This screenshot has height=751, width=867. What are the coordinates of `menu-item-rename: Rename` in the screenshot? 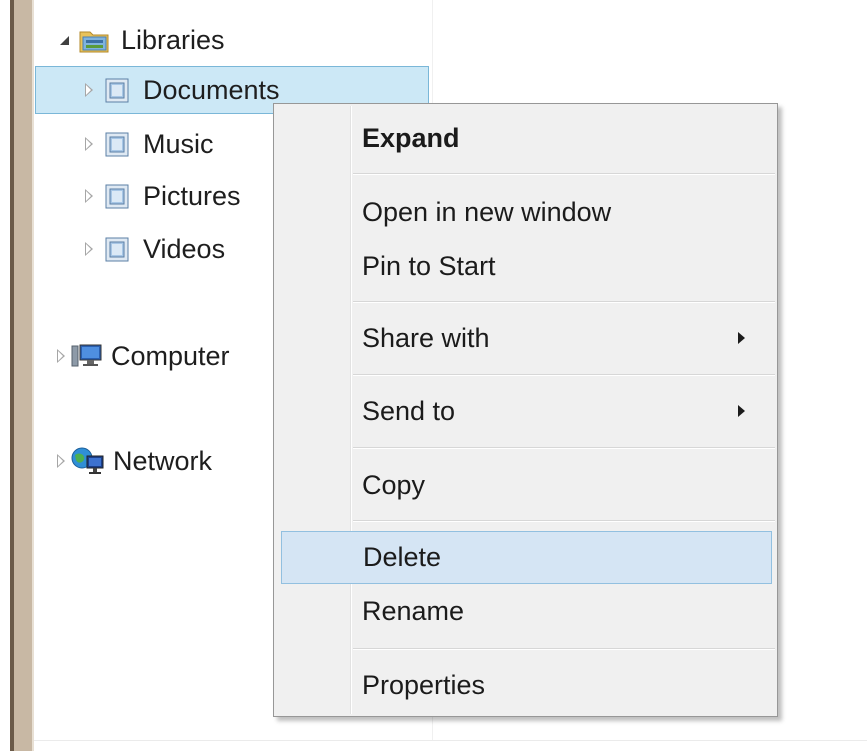 It's located at (525, 611).